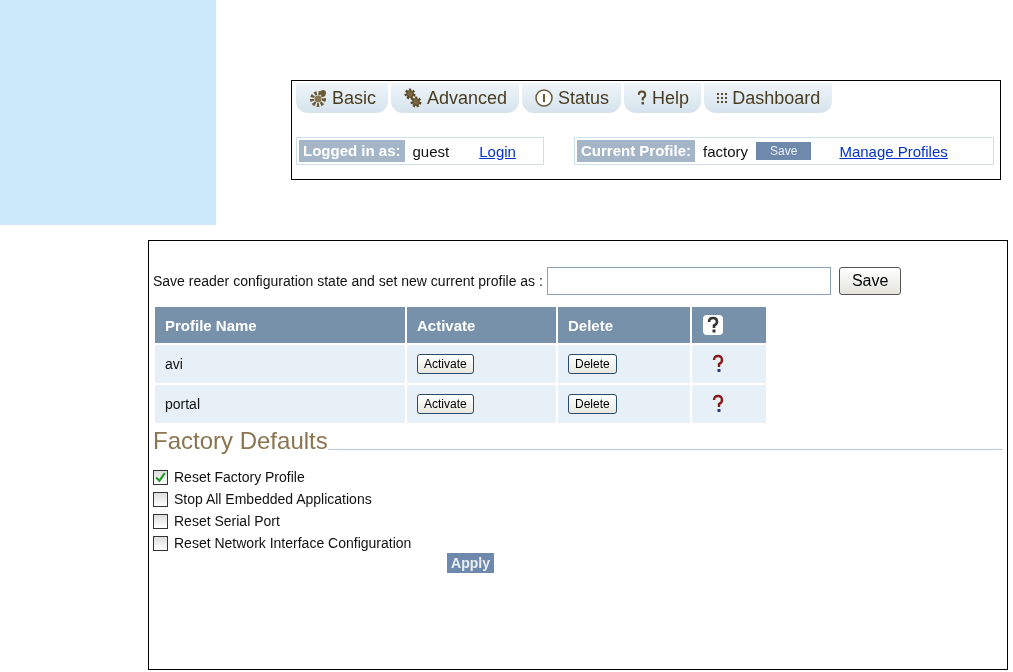  Describe the element at coordinates (544, 98) in the screenshot. I see `info-icon` at that location.